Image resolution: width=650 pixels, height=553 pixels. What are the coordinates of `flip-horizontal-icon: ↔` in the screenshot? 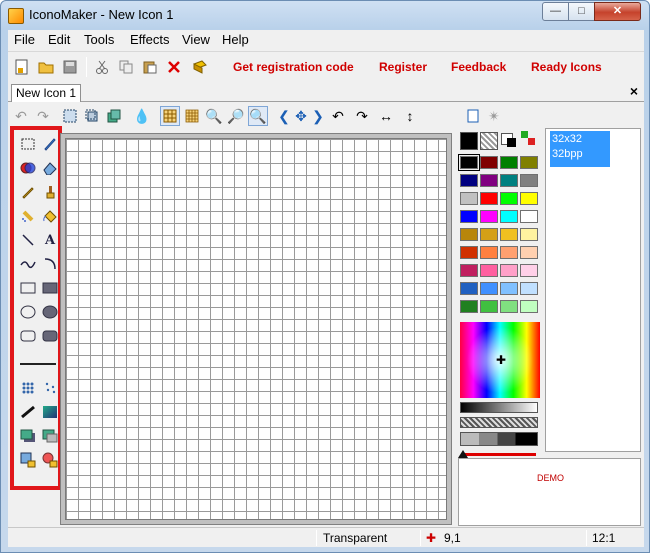 It's located at (386, 116).